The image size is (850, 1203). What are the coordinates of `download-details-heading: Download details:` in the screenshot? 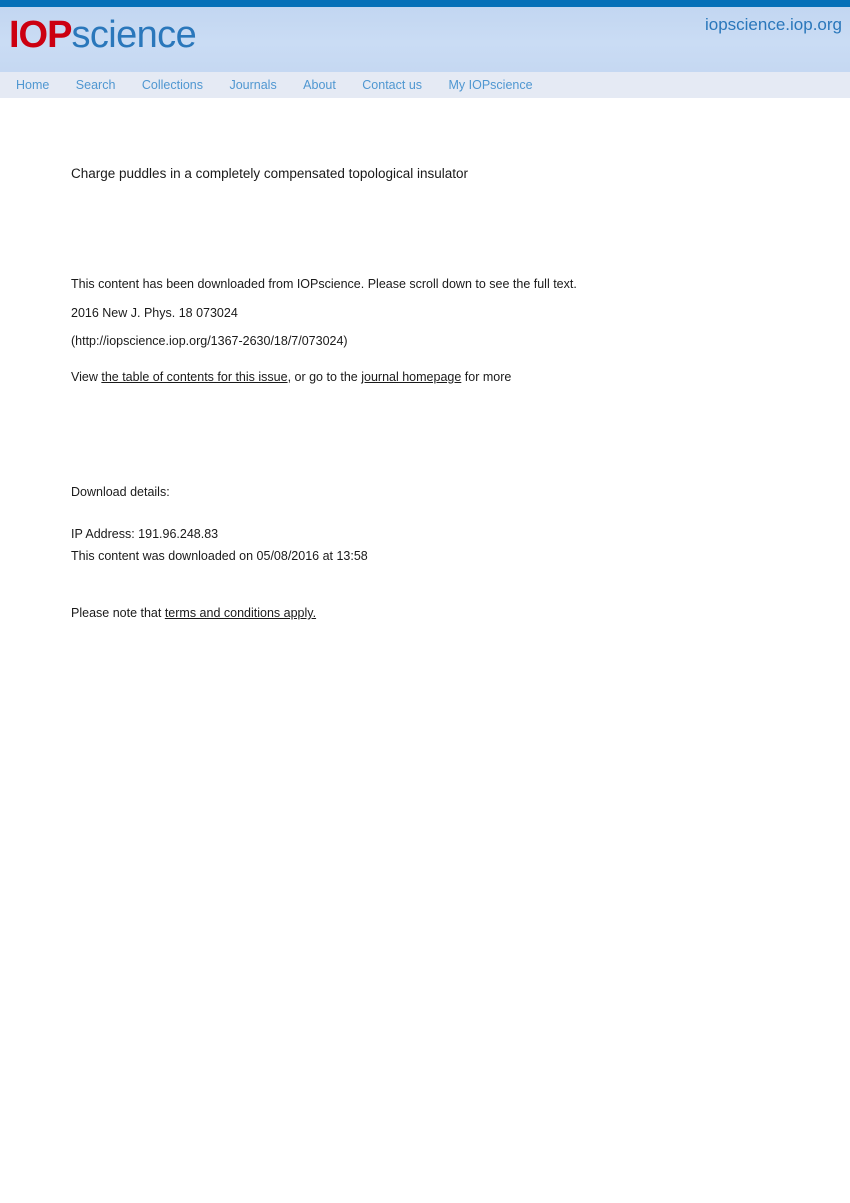 It's located at (120, 492).